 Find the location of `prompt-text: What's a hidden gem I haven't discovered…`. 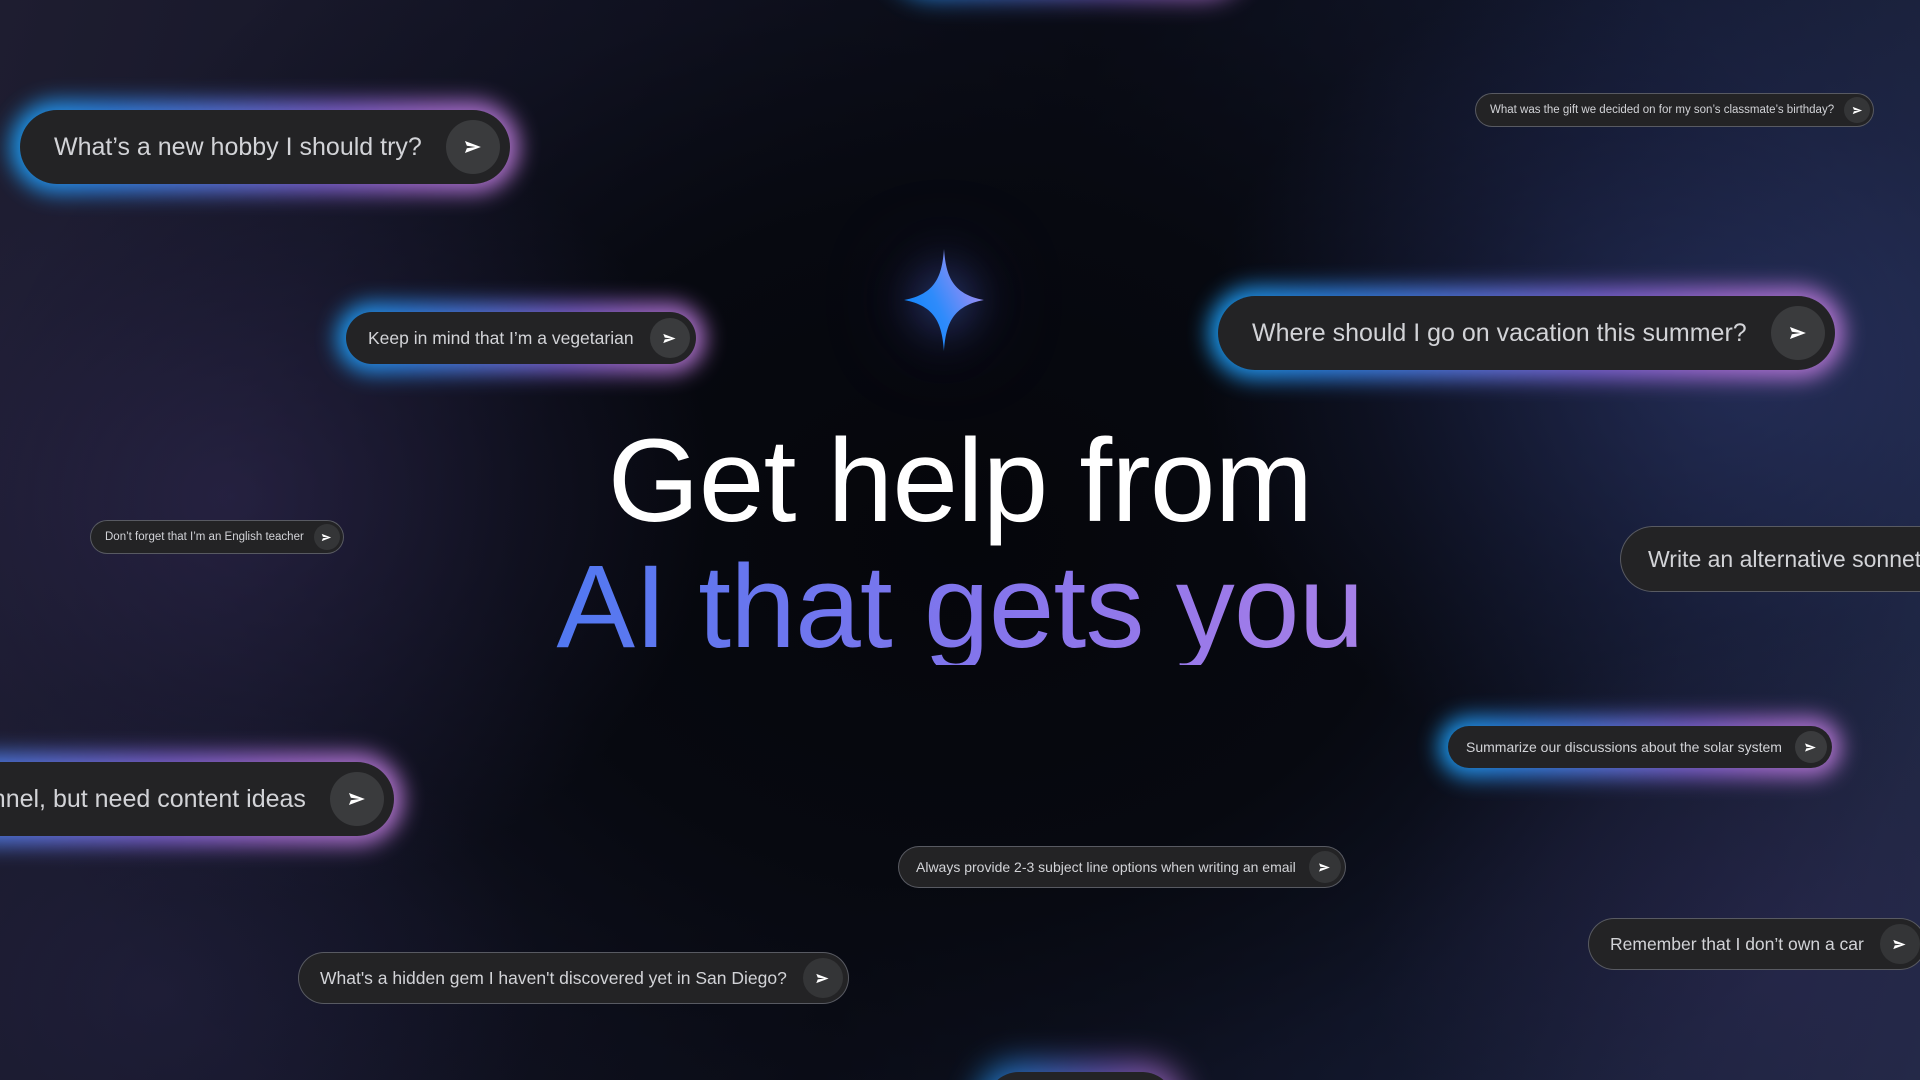

prompt-text: What's a hidden gem I haven't discovered… is located at coordinates (553, 977).